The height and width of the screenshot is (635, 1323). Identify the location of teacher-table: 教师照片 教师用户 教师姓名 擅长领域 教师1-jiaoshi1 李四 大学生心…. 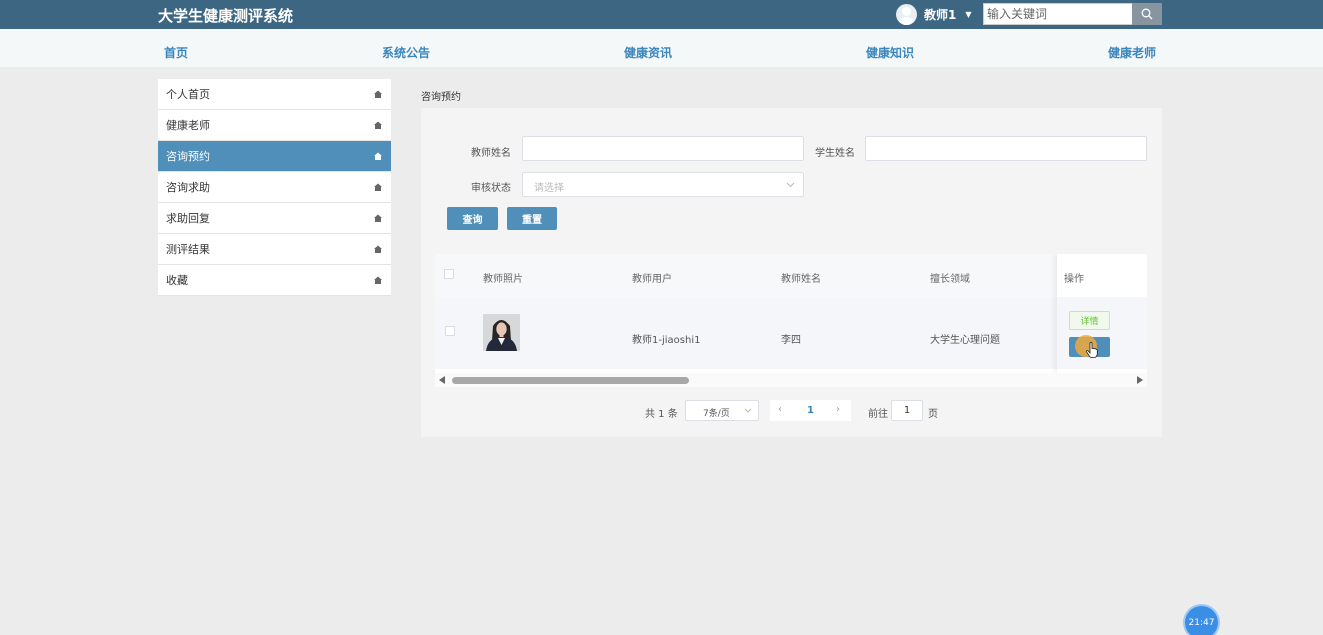
(791, 313).